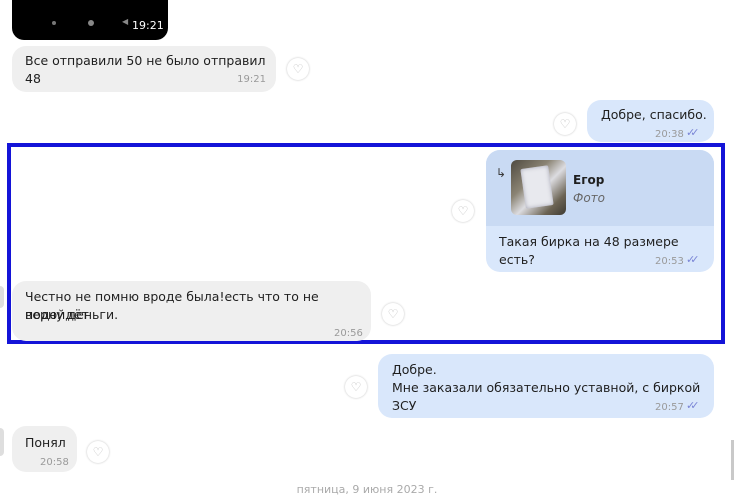 This screenshot has height=496, width=734. I want to click on photo-tag-image, so click(537, 187).